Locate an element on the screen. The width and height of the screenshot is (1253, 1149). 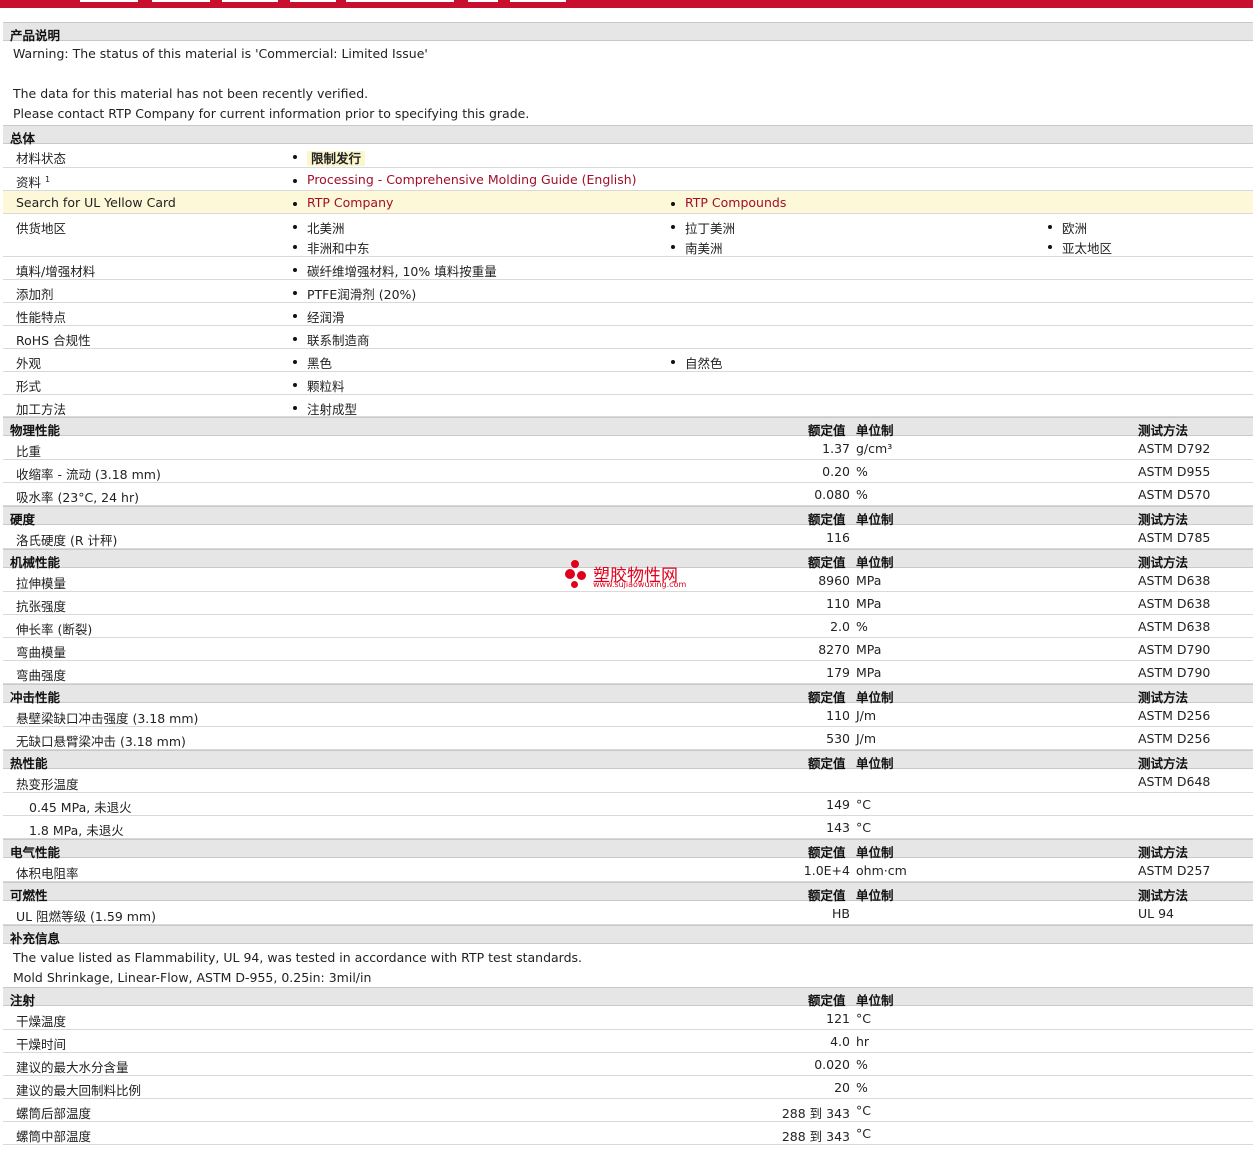
property-row: 收缩率 - 流动 (3.18 mm) 0.20% ASTM D955 is located at coordinates (628, 471).